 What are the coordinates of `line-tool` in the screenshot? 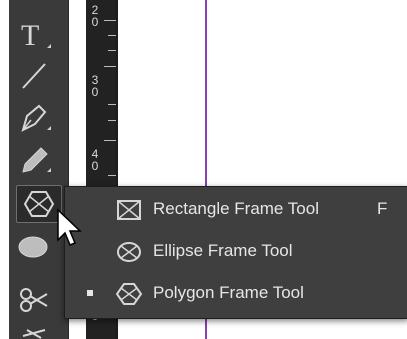 It's located at (38, 77).